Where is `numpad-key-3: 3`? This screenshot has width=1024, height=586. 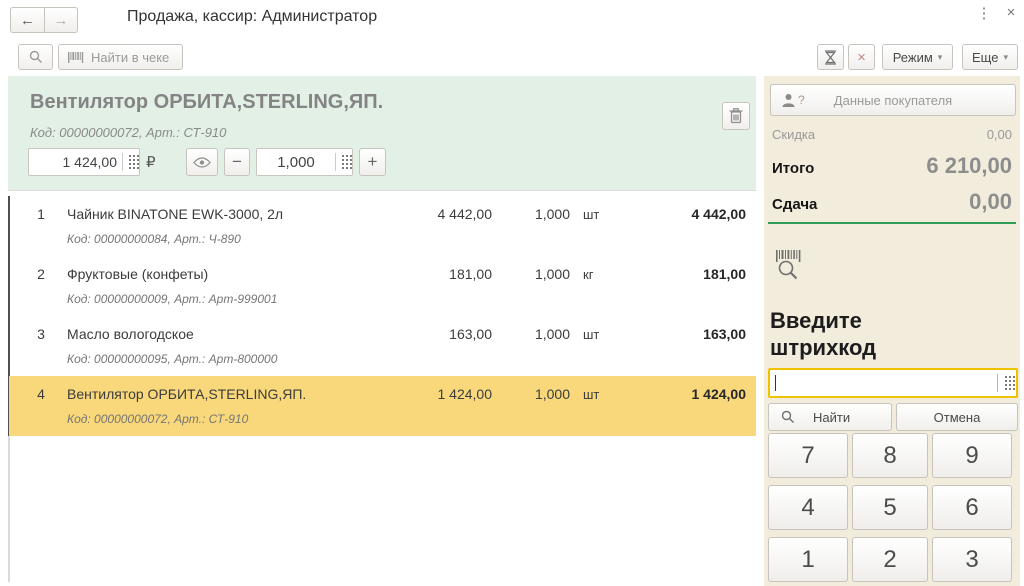
numpad-key-3: 3 is located at coordinates (972, 559).